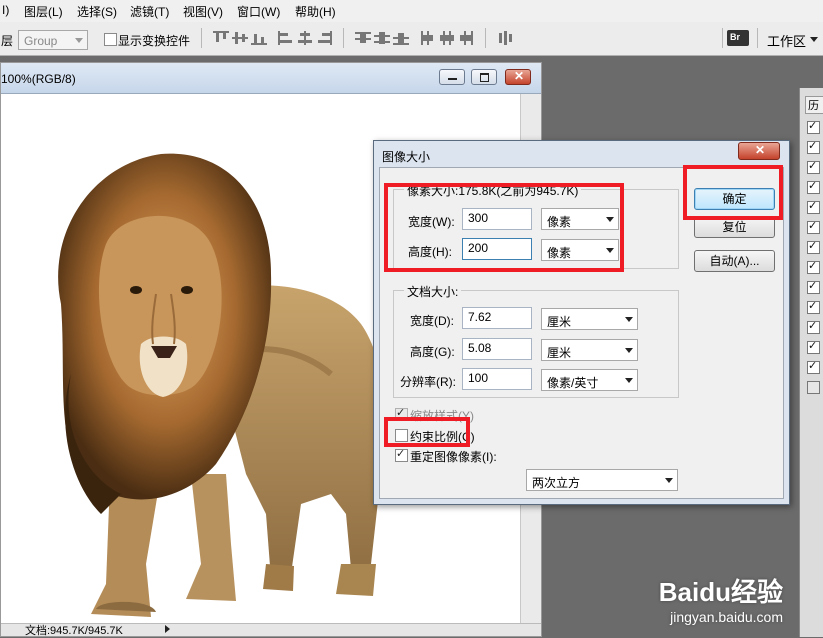 This screenshot has width=823, height=638. What do you see at coordinates (497, 379) in the screenshot?
I see `resolution-input: 100` at bounding box center [497, 379].